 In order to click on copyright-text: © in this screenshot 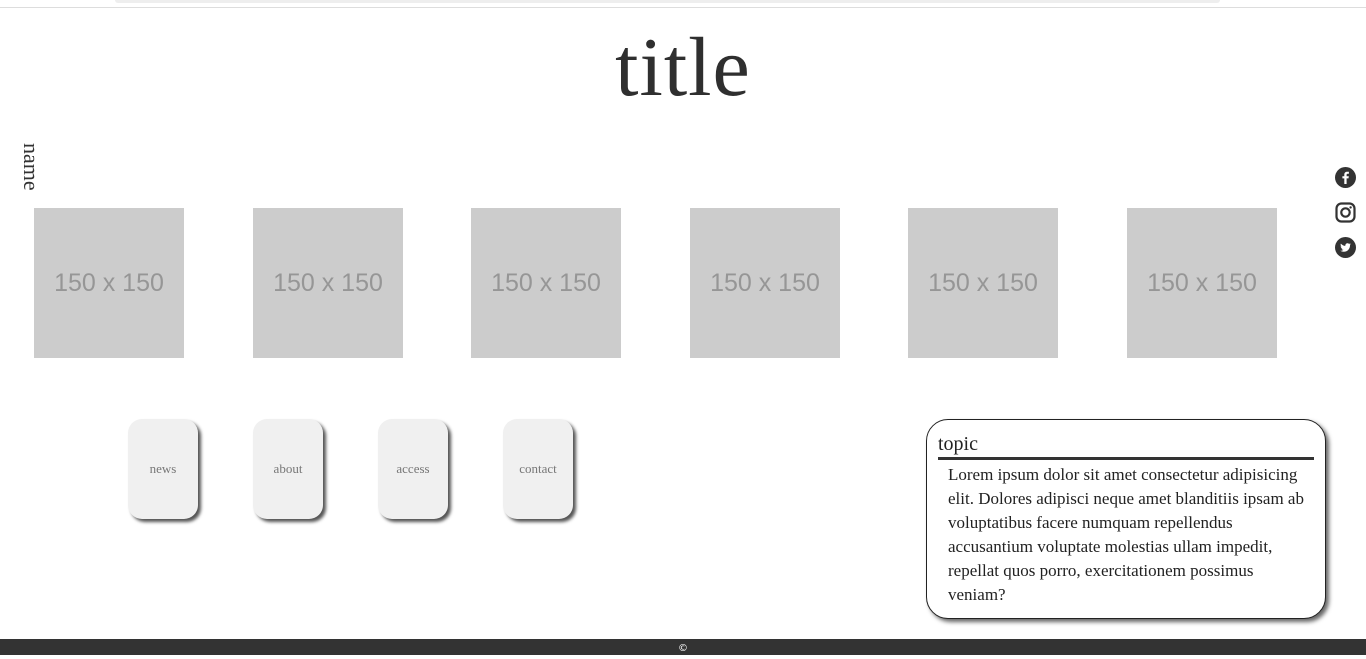, I will do `click(683, 648)`.